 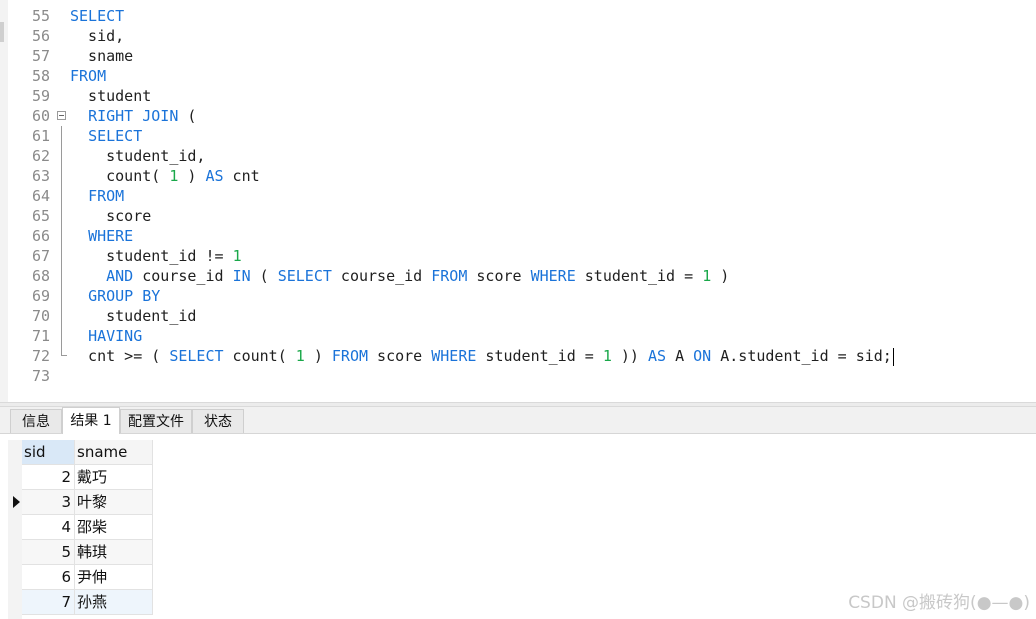 What do you see at coordinates (241, 276) in the screenshot?
I see `code-token: IN` at bounding box center [241, 276].